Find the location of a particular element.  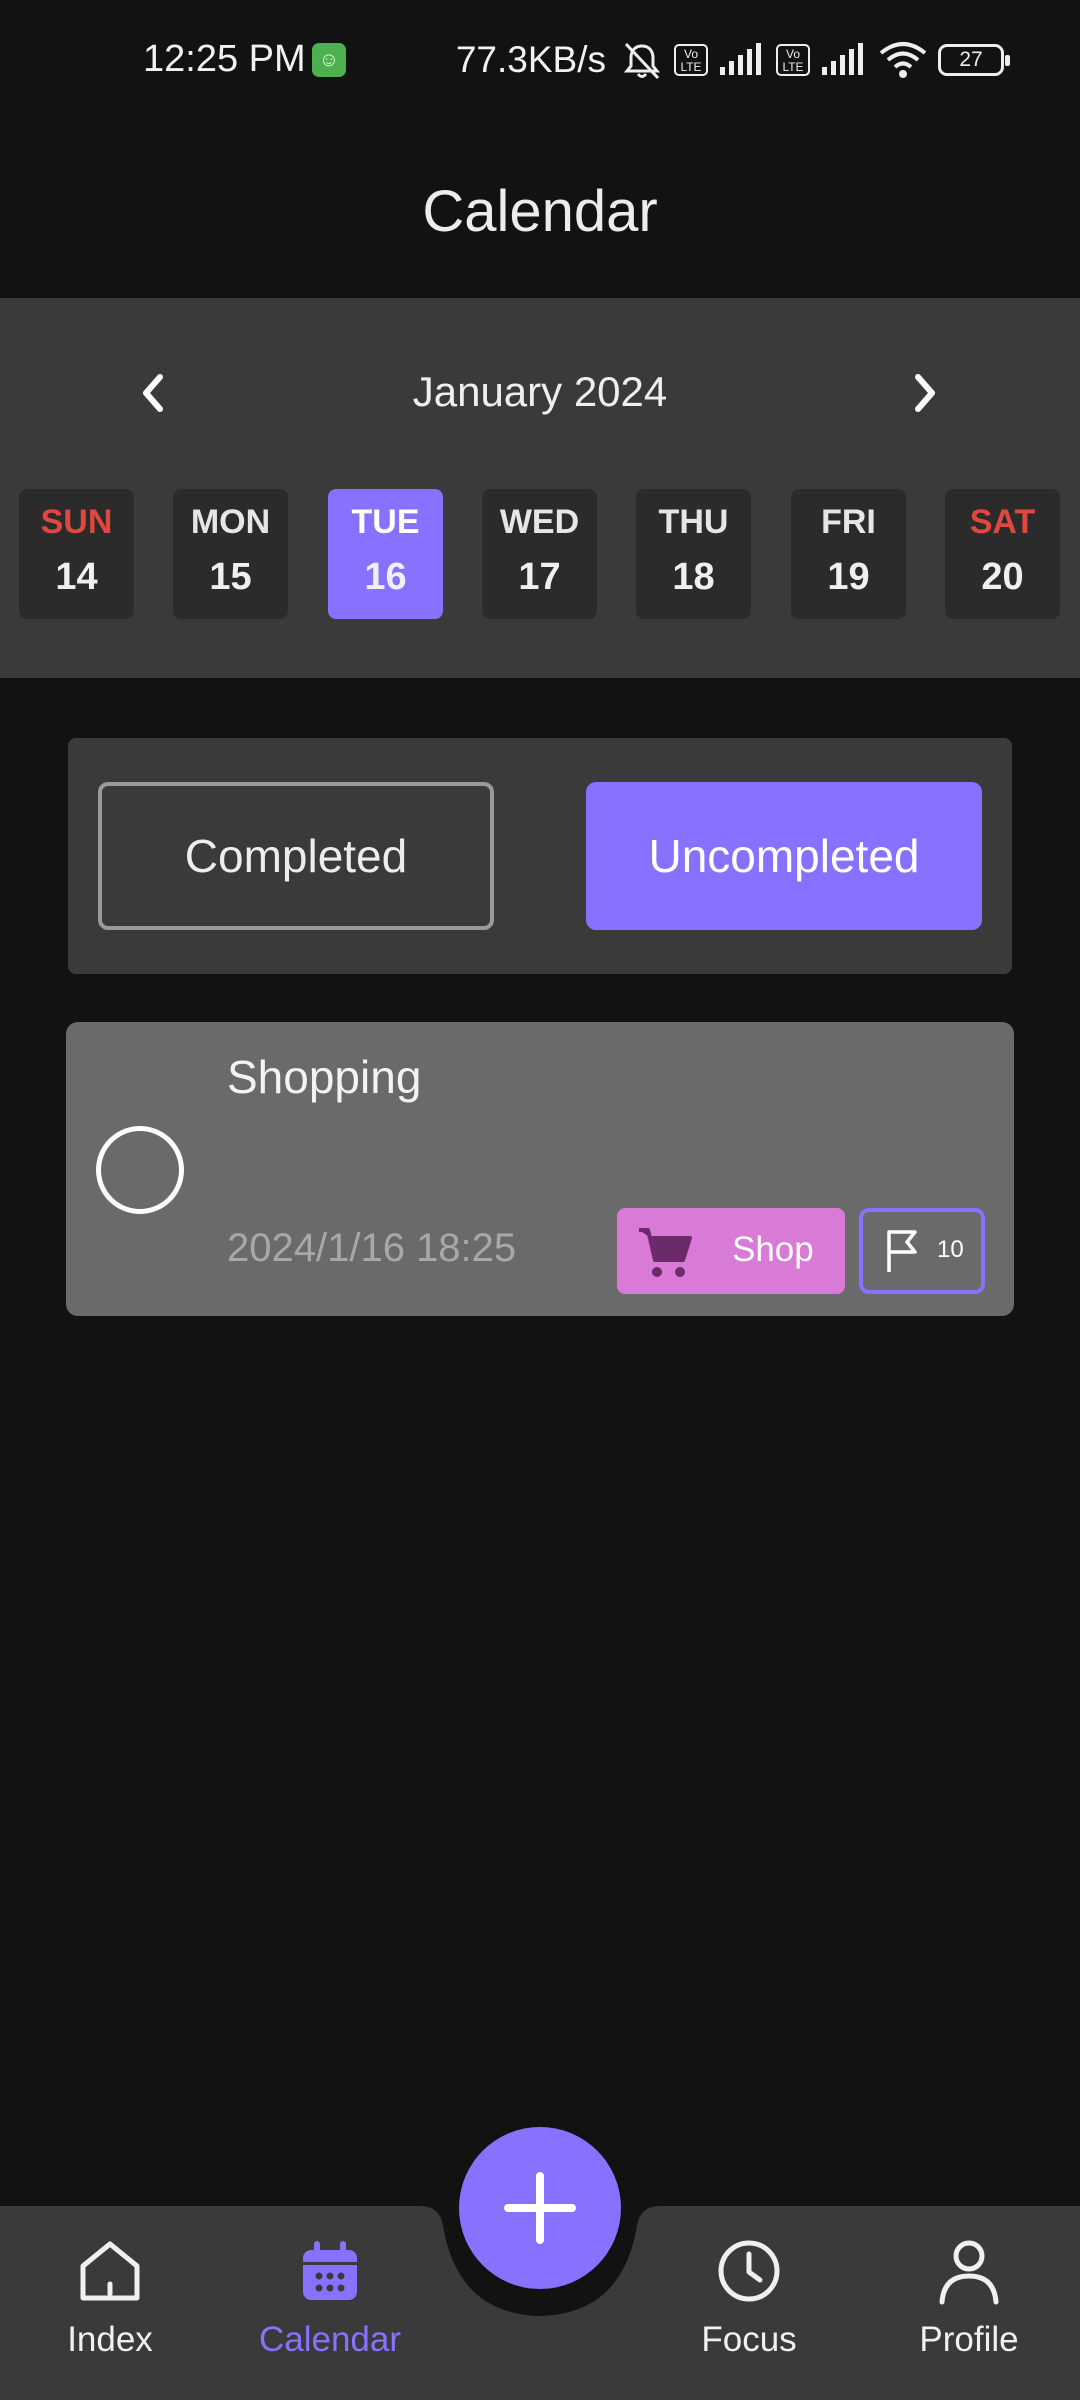

task-datetime: 2024/1/16 18:25 is located at coordinates (372, 1248).